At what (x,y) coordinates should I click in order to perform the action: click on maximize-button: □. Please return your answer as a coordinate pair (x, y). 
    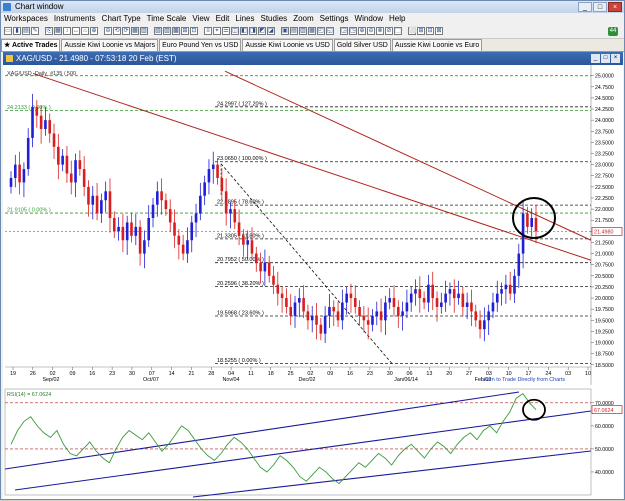
    Looking at the image, I should click on (600, 7).